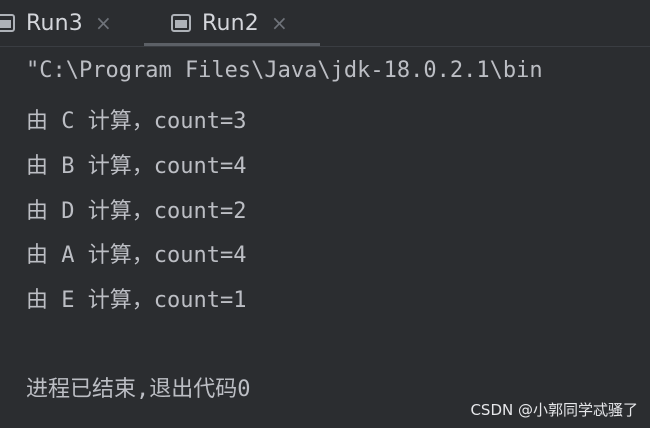  What do you see at coordinates (284, 70) in the screenshot?
I see `console-command-line: "C:\Program Files\Java\jdk-18.0.2.1\bin` at bounding box center [284, 70].